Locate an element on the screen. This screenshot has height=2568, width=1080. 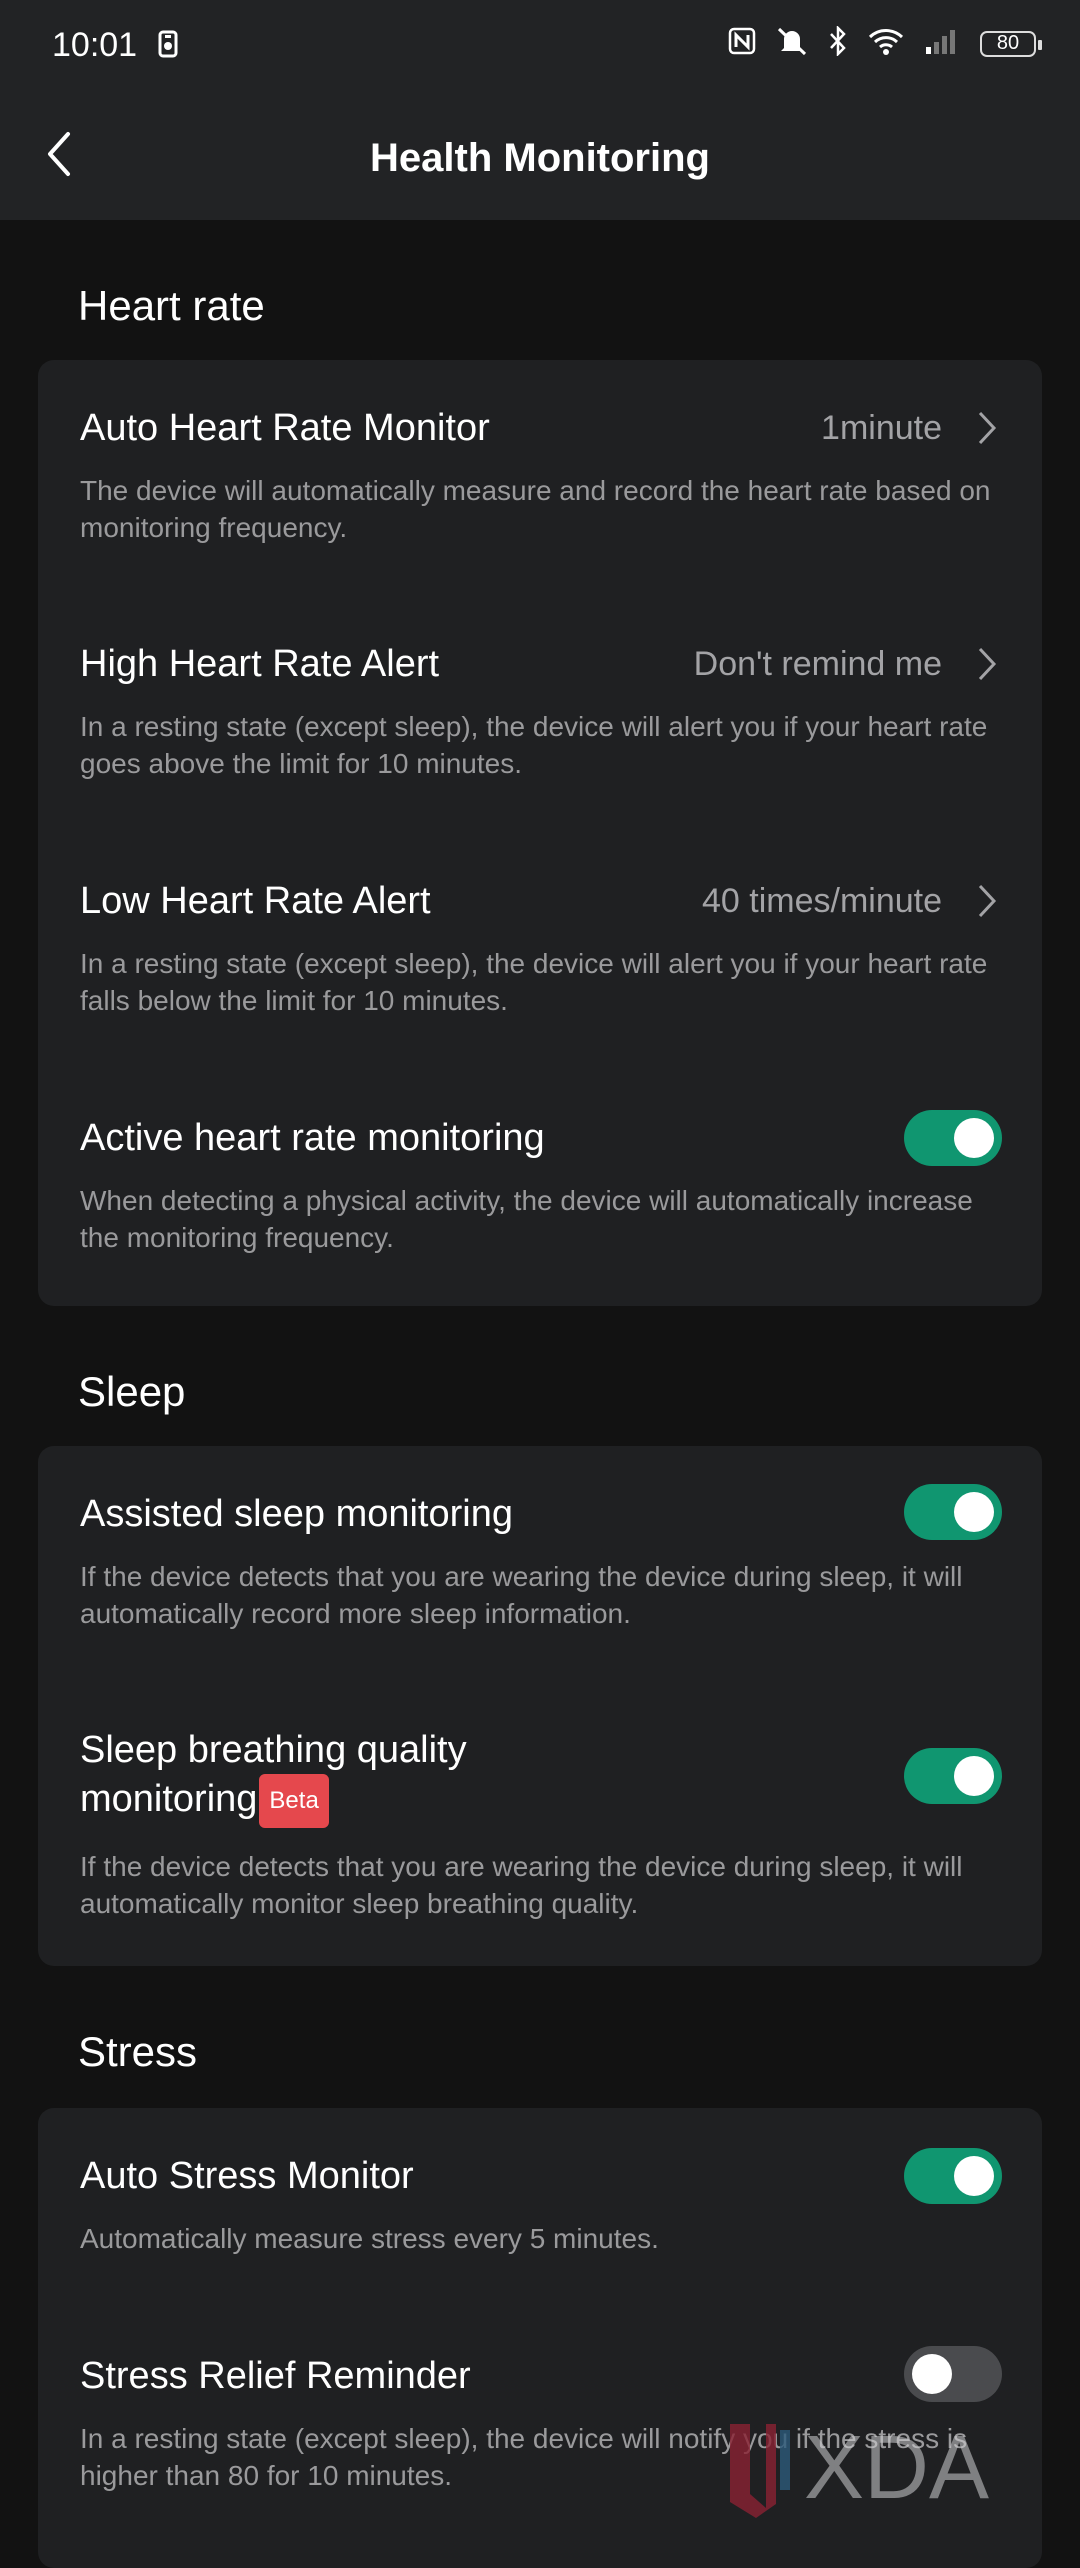
beta-badge: Beta is located at coordinates (294, 1801).